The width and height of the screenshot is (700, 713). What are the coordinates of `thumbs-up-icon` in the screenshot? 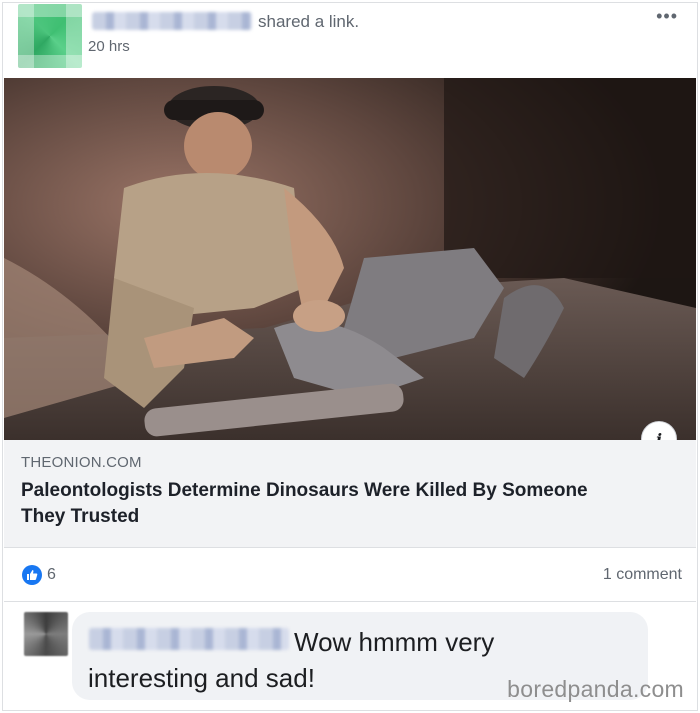 It's located at (32, 575).